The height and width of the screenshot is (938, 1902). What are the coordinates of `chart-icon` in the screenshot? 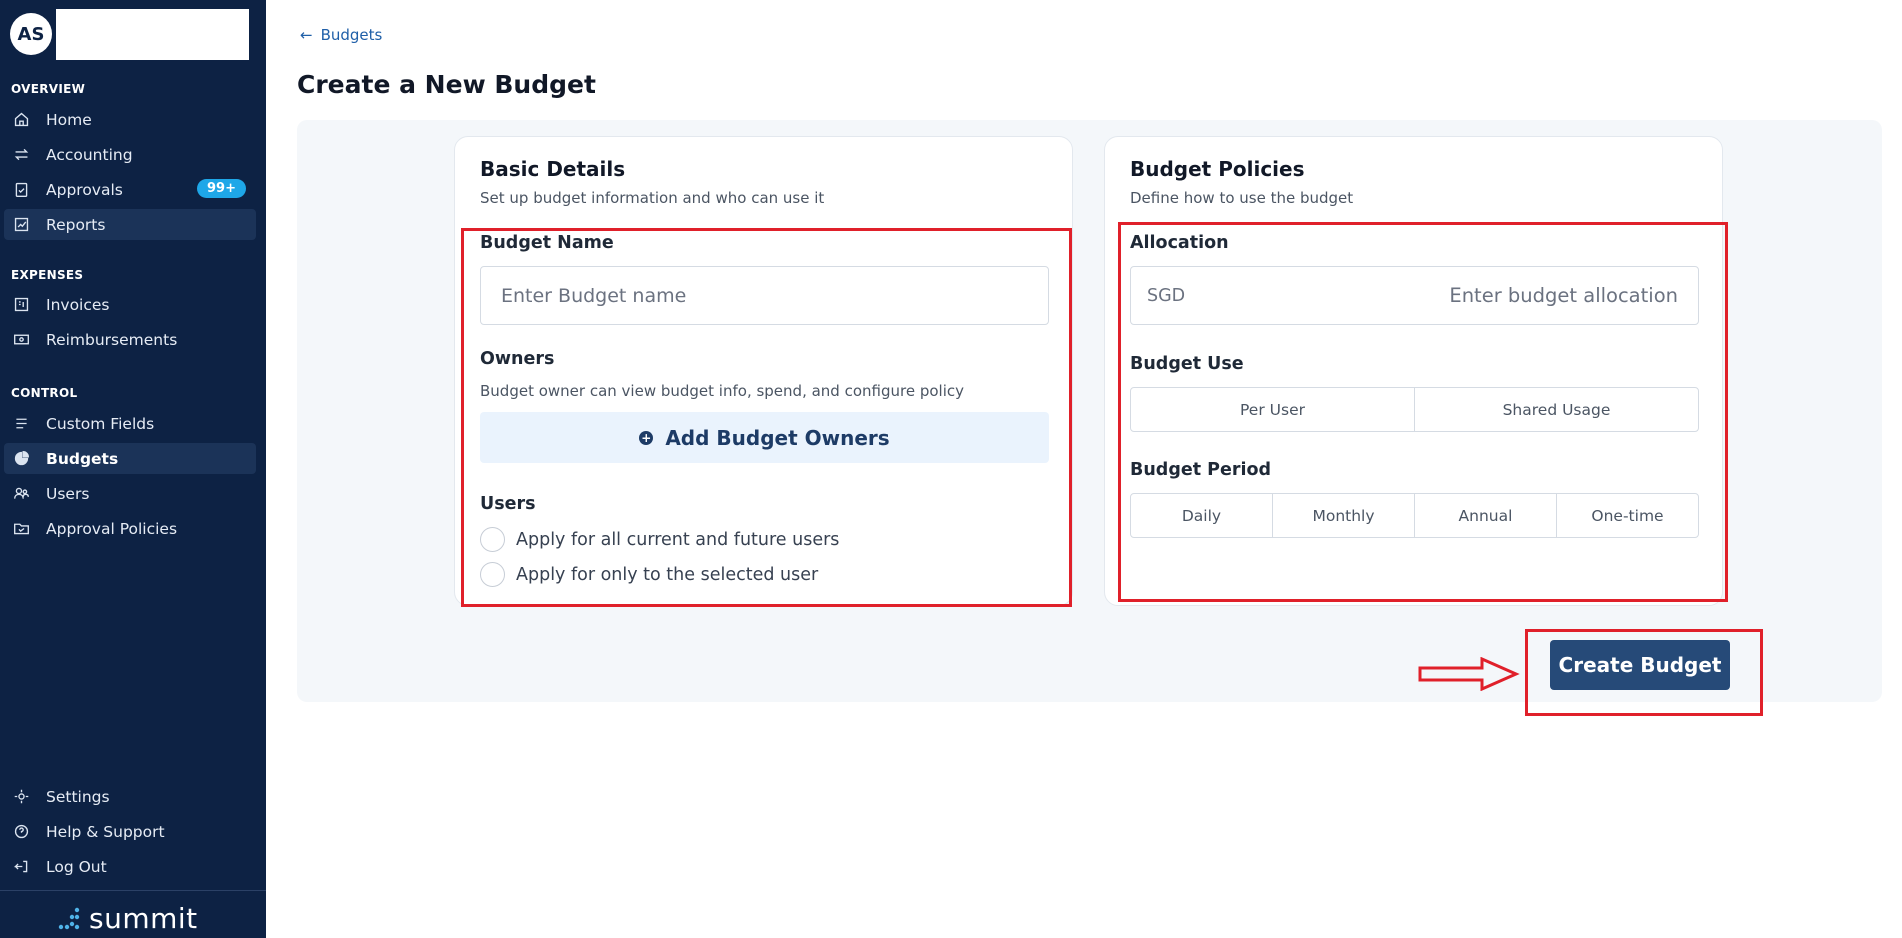 It's located at (21, 225).